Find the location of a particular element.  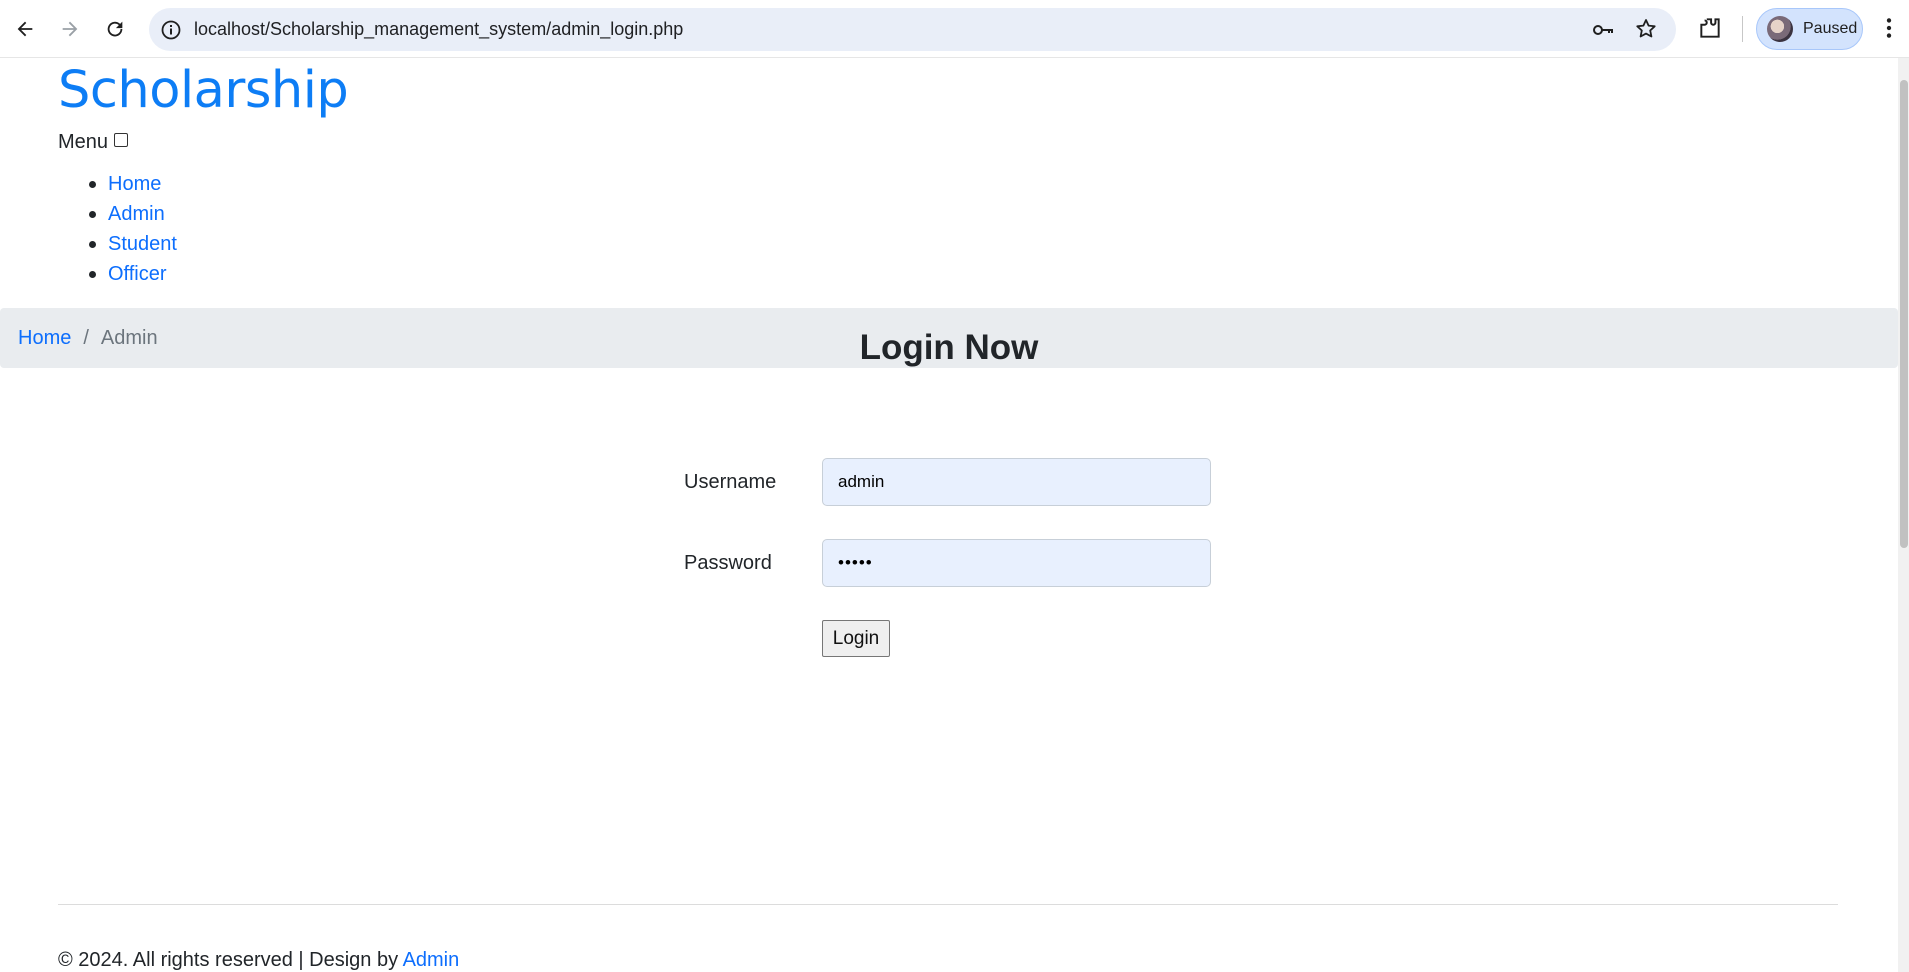

nav-item-student: Student is located at coordinates (133, 244).